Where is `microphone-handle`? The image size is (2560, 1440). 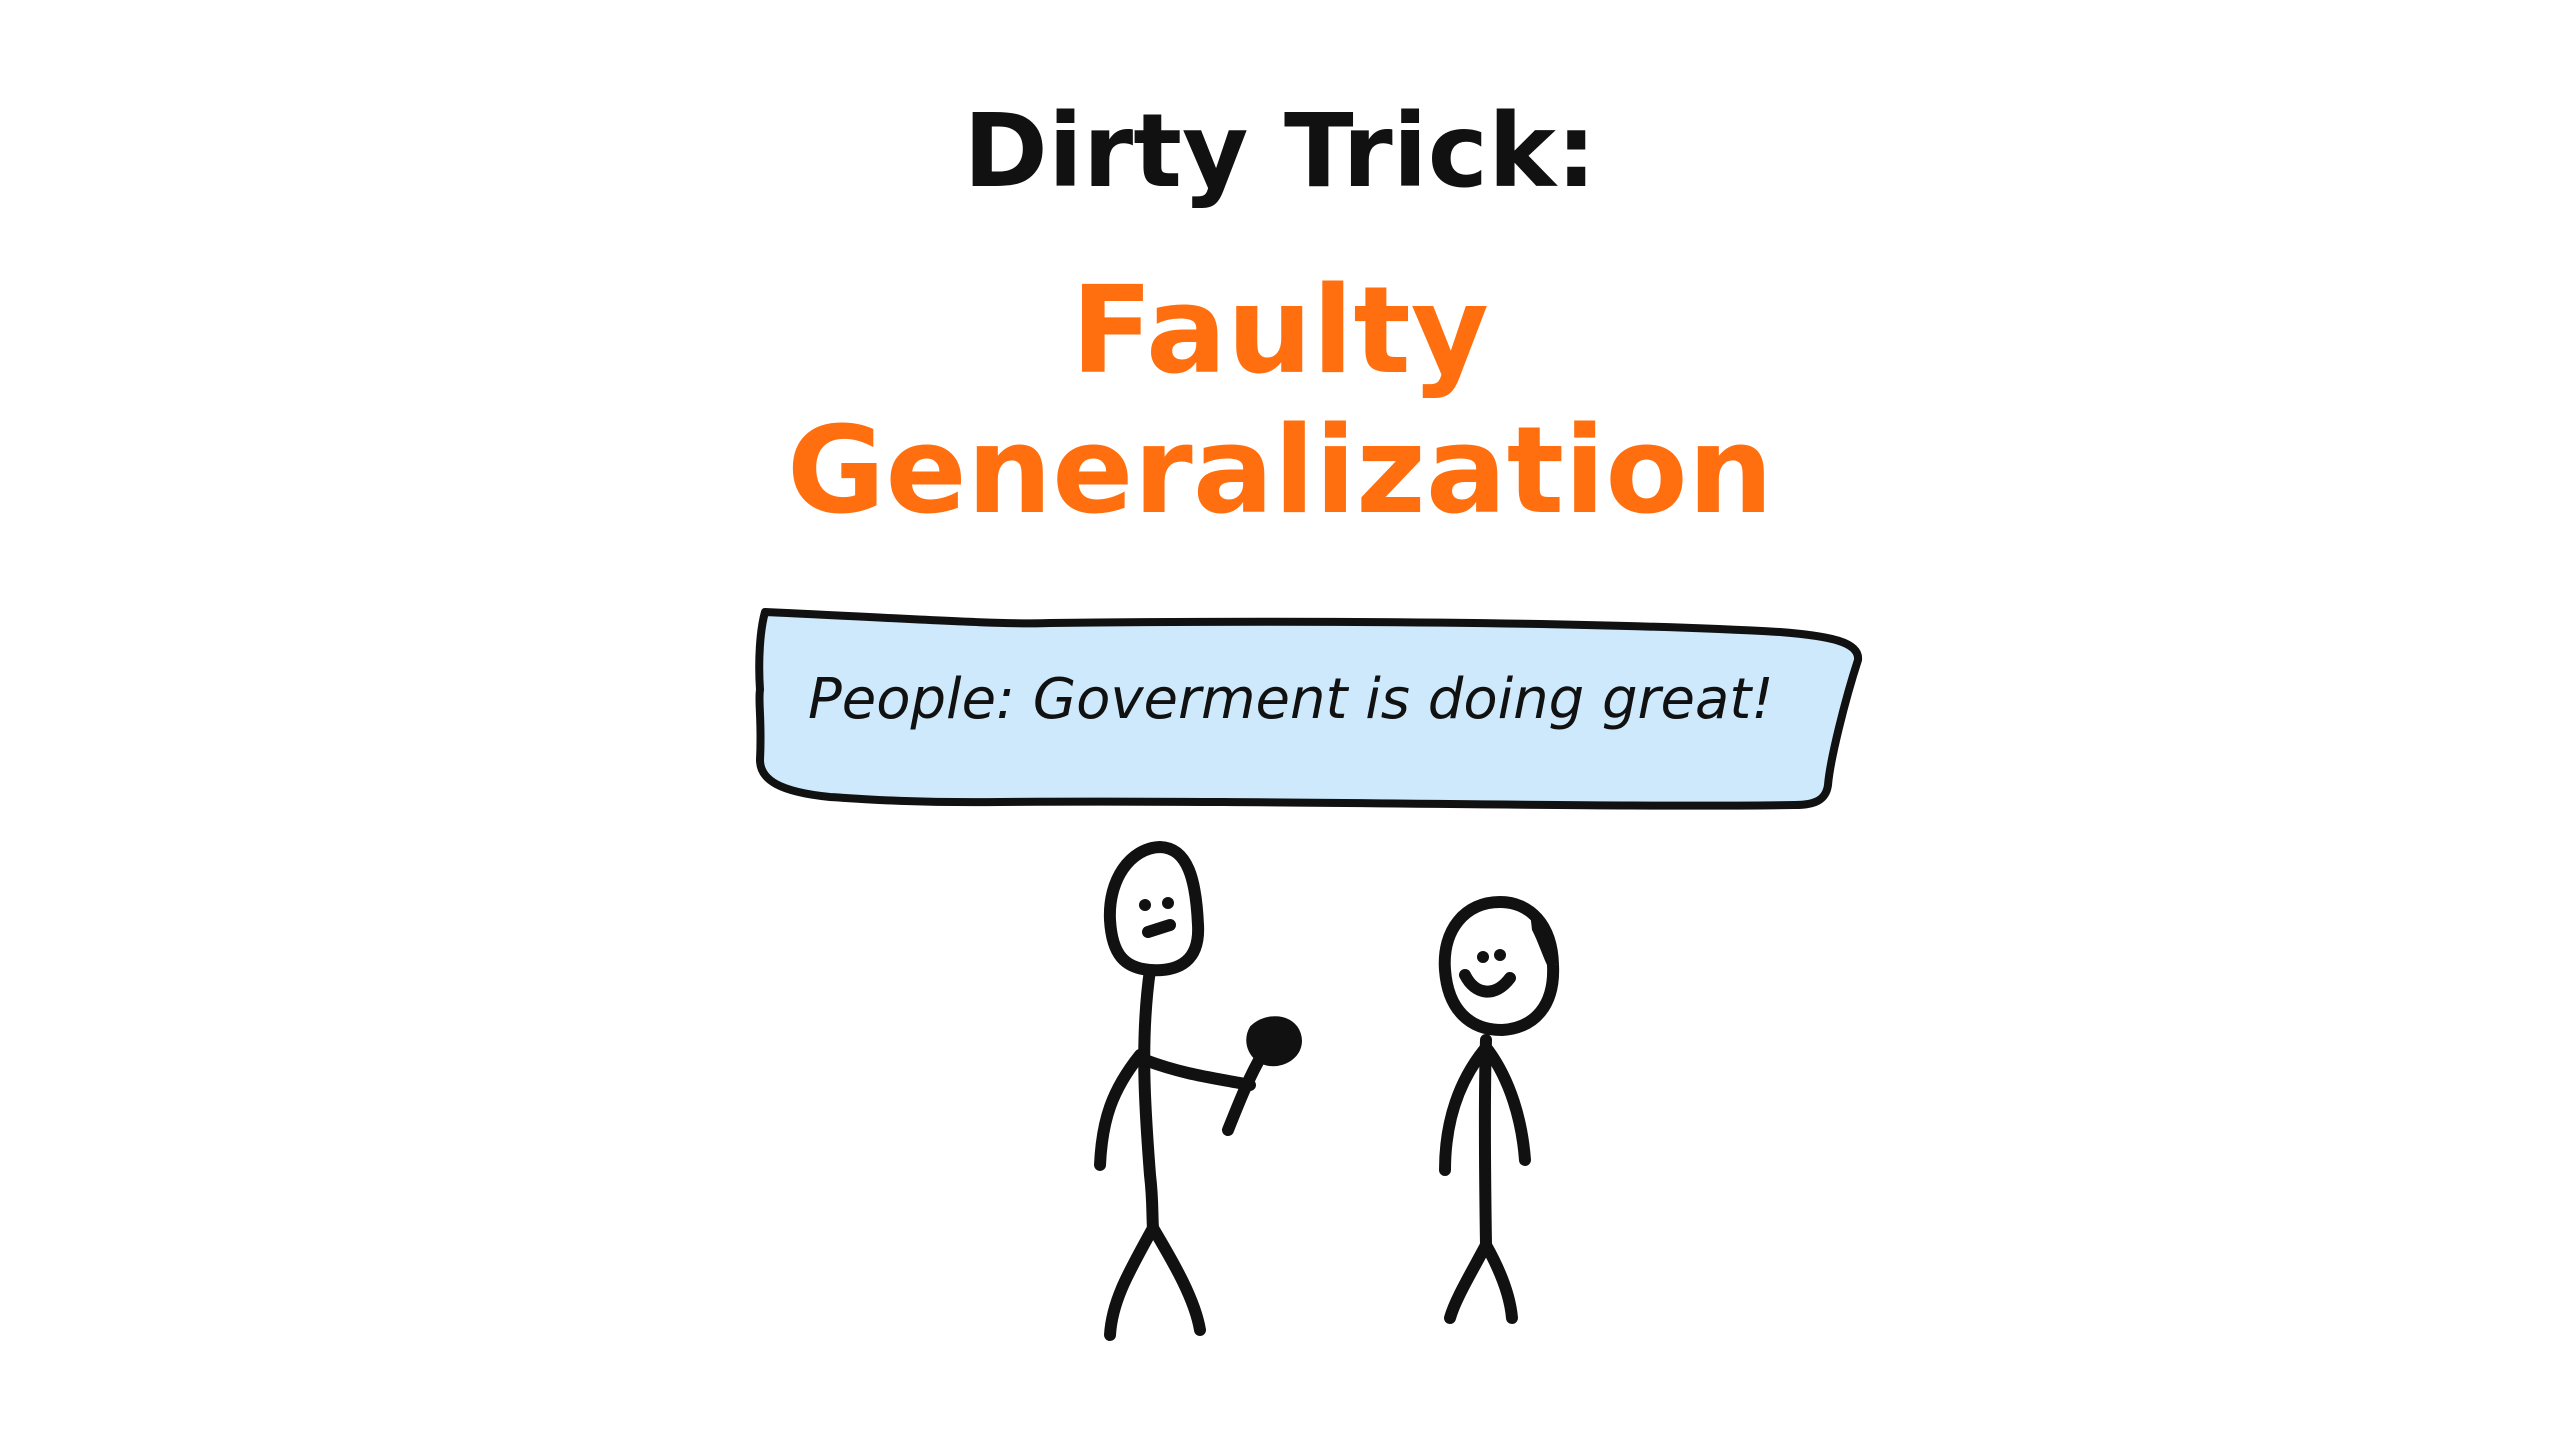 microphone-handle is located at coordinates (1245, 1092).